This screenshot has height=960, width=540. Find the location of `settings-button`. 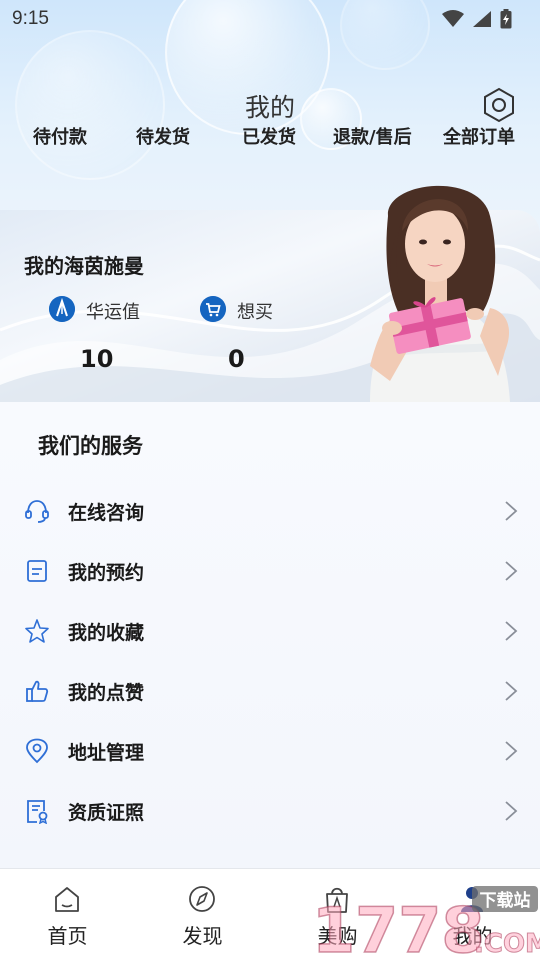

settings-button is located at coordinates (499, 105).